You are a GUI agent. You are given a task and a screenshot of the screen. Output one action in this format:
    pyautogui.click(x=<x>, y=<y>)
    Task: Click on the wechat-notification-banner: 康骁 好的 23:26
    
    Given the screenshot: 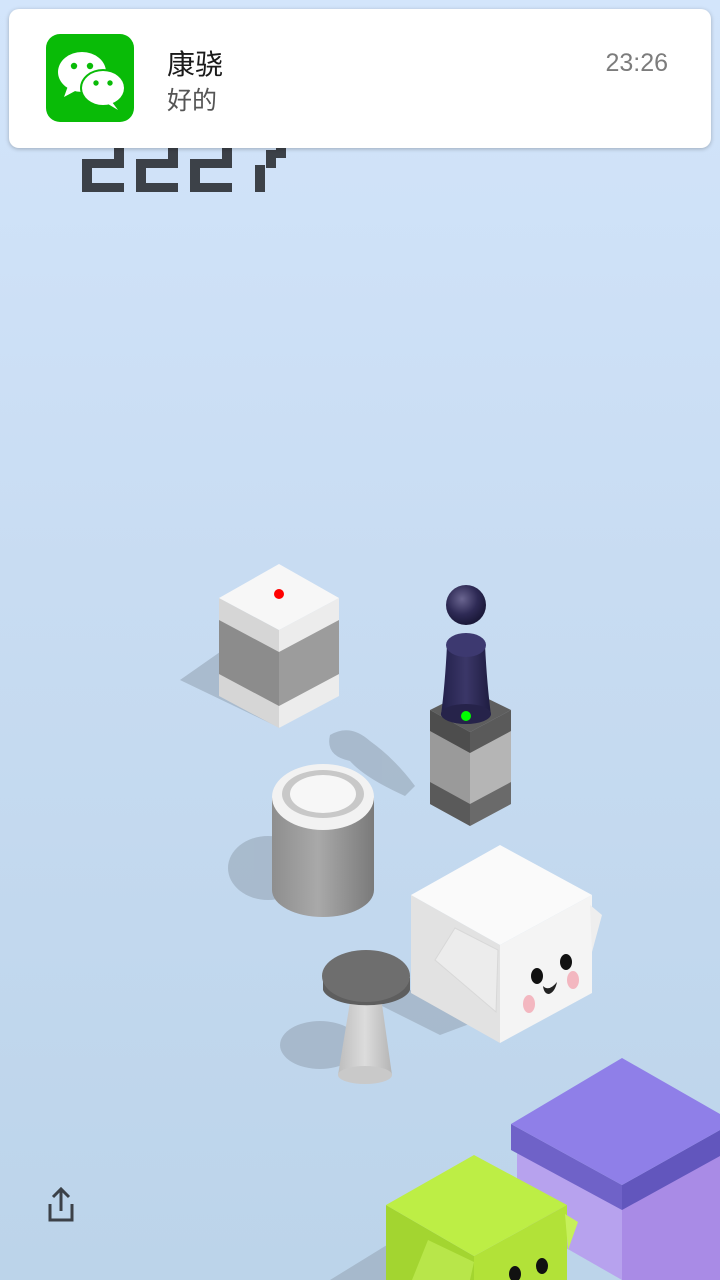 What is the action you would take?
    pyautogui.click(x=360, y=78)
    